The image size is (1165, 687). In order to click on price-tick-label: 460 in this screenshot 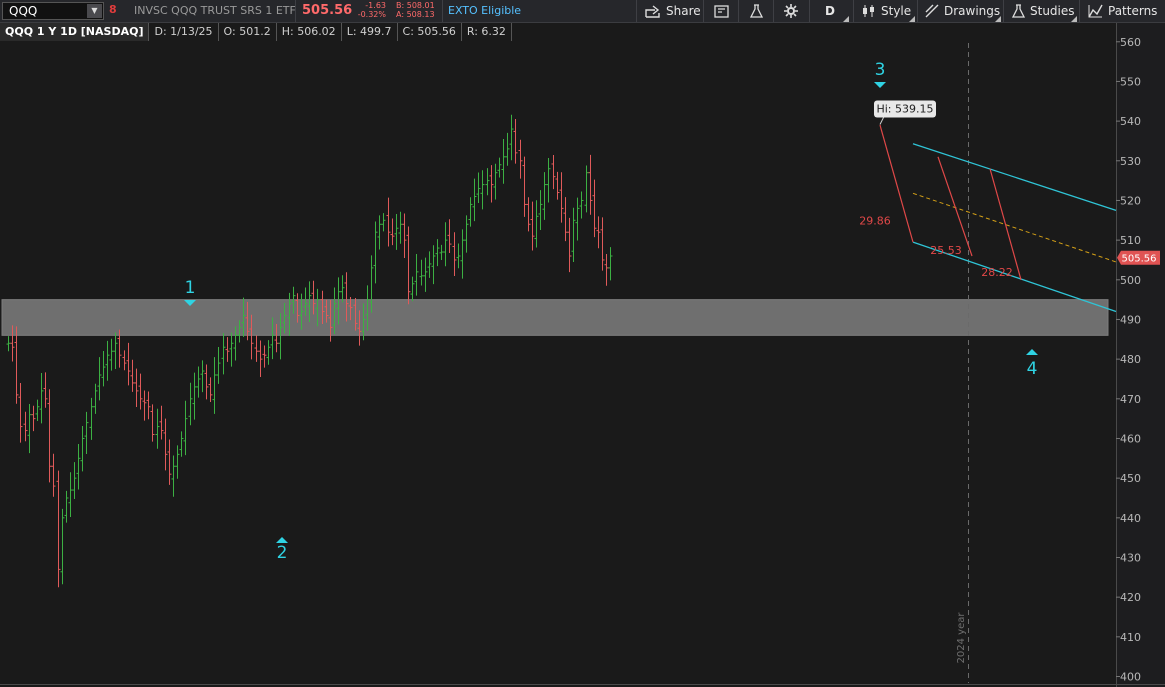, I will do `click(1130, 438)`.